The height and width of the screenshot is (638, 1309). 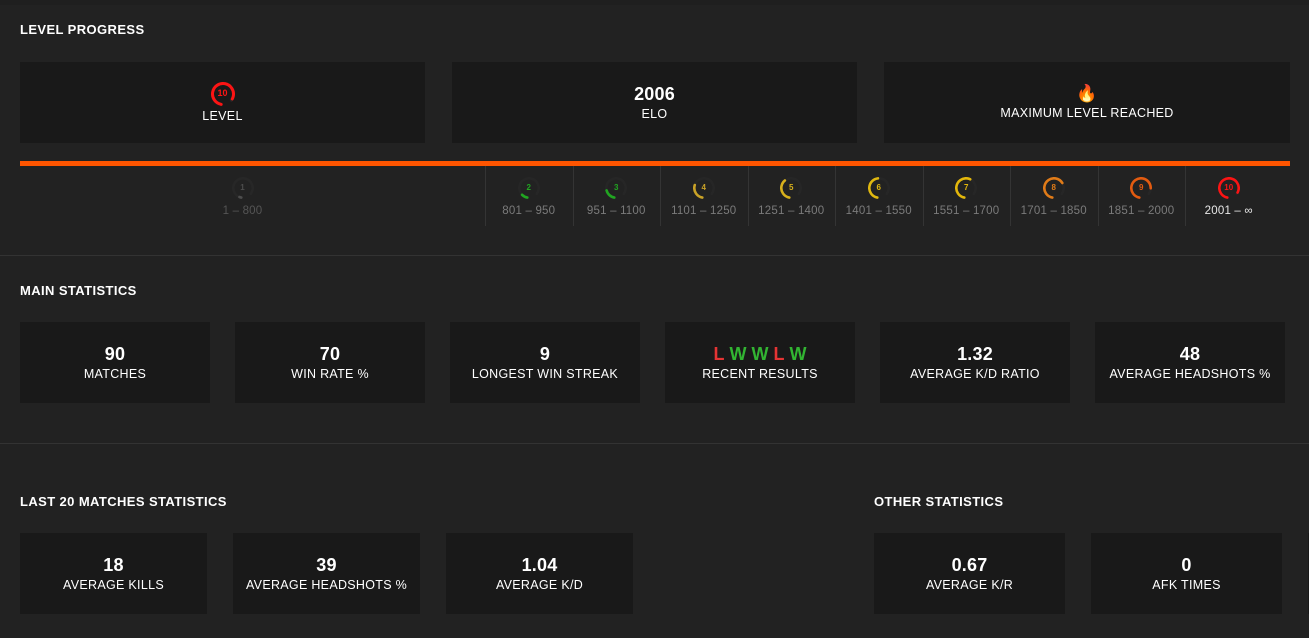 I want to click on afk-times-label: AFK TIMES, so click(x=1186, y=584).